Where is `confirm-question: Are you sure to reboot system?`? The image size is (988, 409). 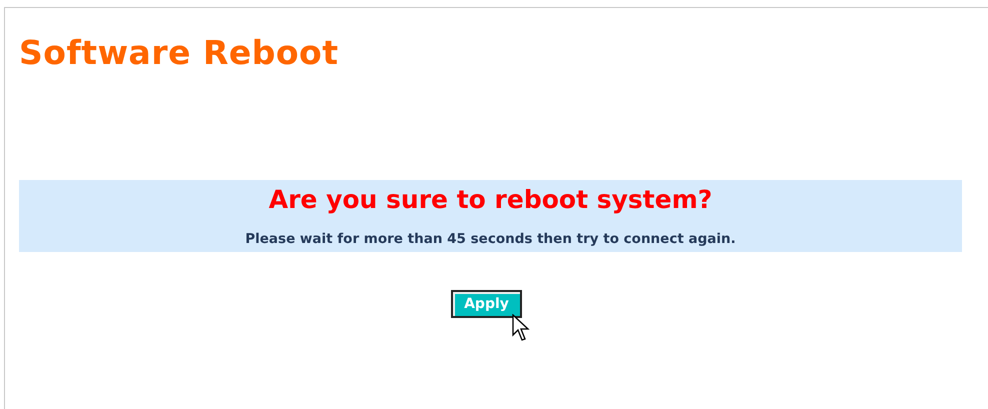 confirm-question: Are you sure to reboot system? is located at coordinates (490, 200).